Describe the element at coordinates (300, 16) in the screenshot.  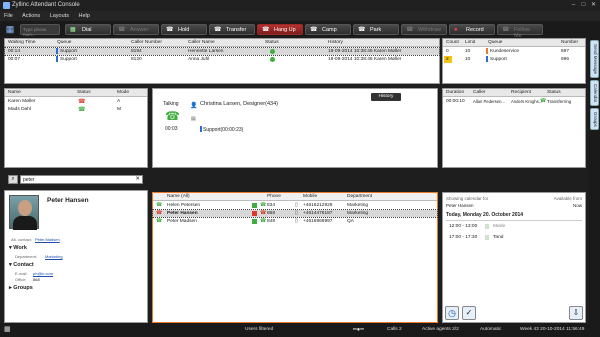
I see `menu-bar: File Actions Layouts Help` at that location.